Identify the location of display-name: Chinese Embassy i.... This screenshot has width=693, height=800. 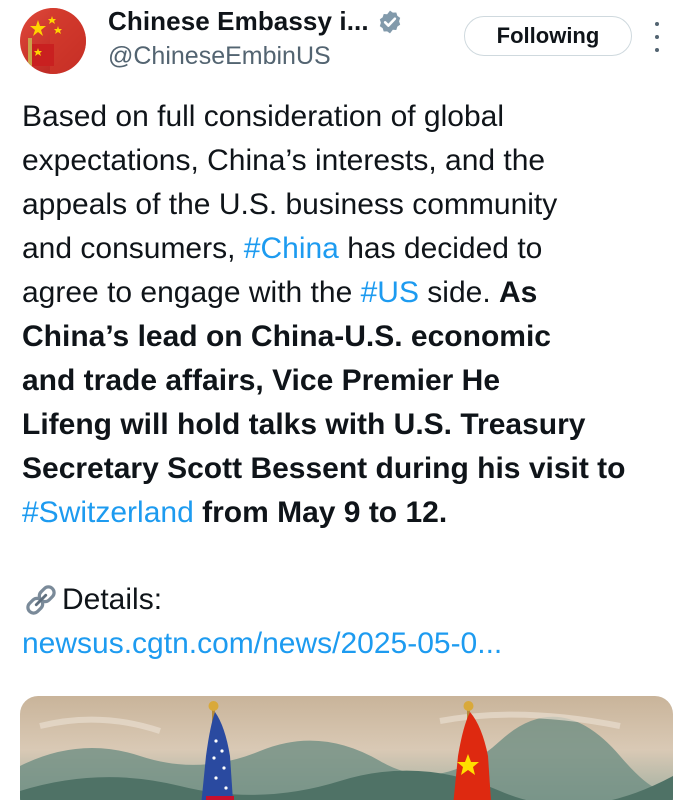
(238, 21).